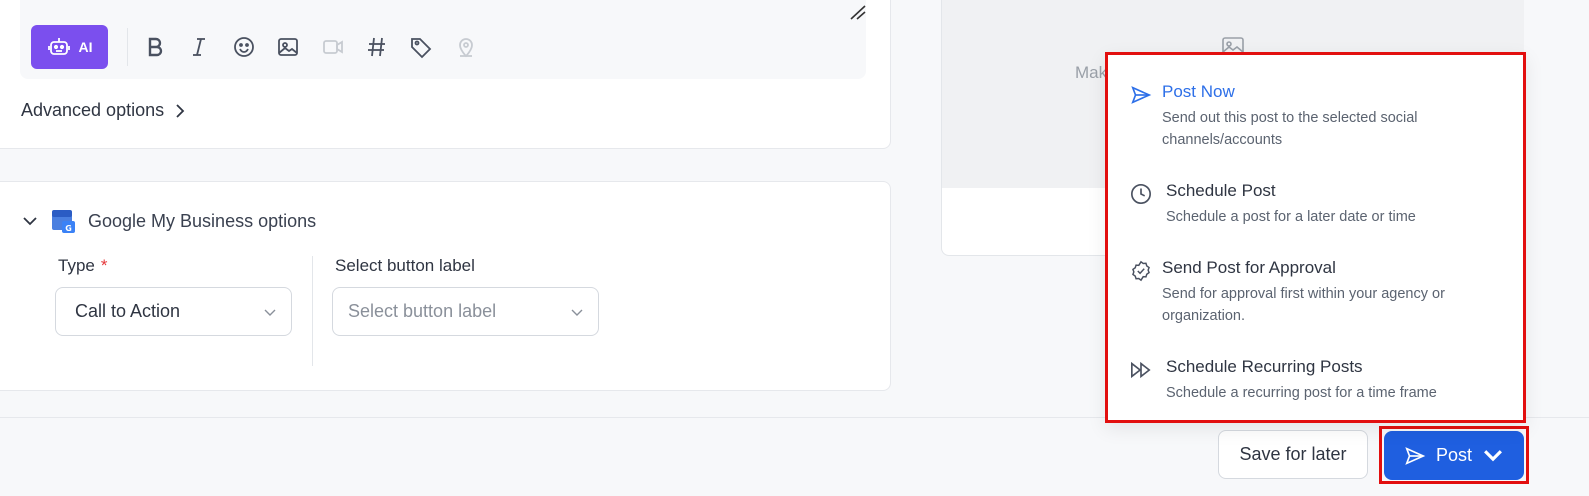 Image resolution: width=1589 pixels, height=496 pixels. I want to click on hashtag-icon, so click(377, 47).